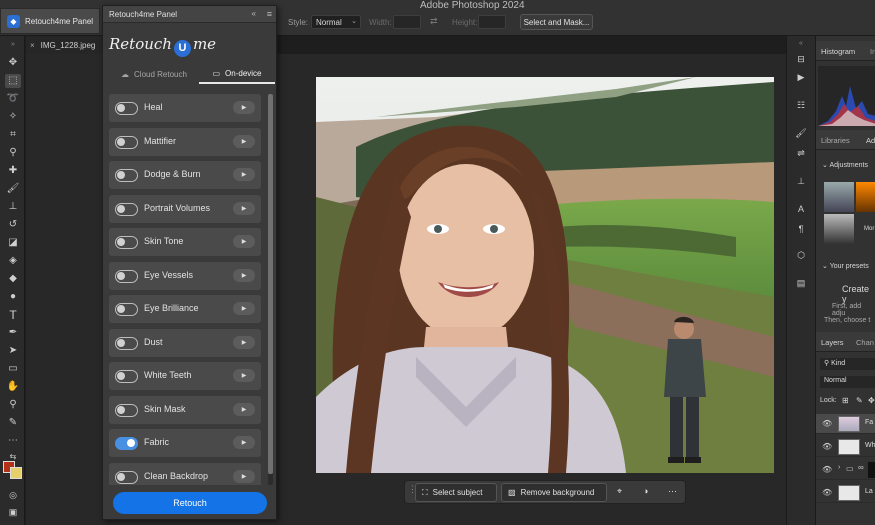  Describe the element at coordinates (872, 51) in the screenshot. I see `tab-info: In` at that location.